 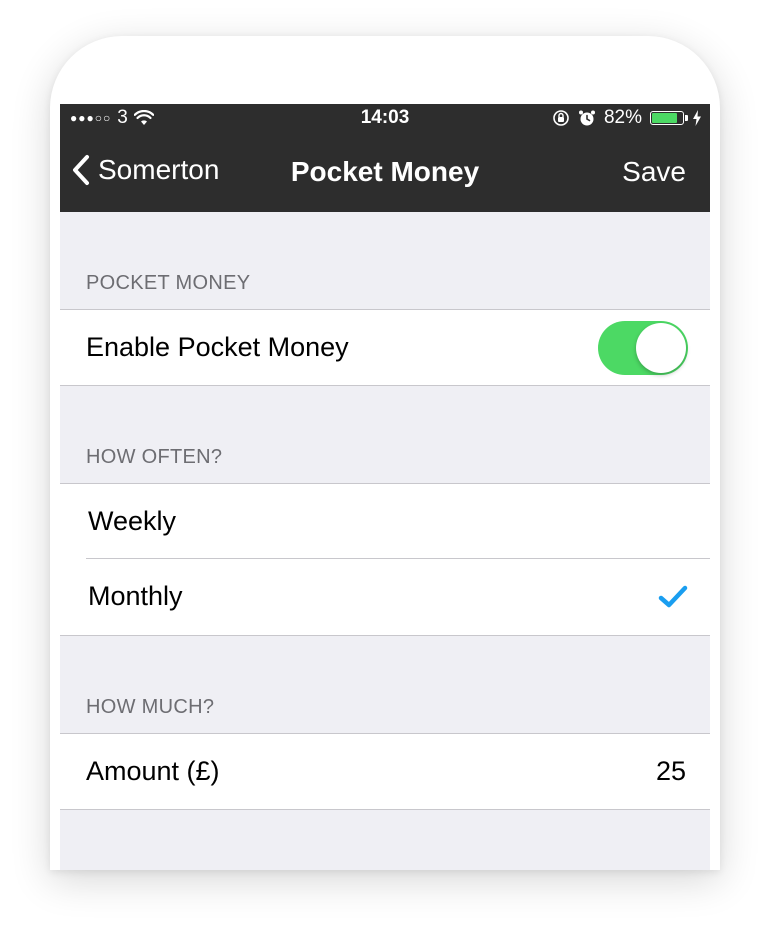 I want to click on amount-label: Amount (£), so click(x=153, y=771).